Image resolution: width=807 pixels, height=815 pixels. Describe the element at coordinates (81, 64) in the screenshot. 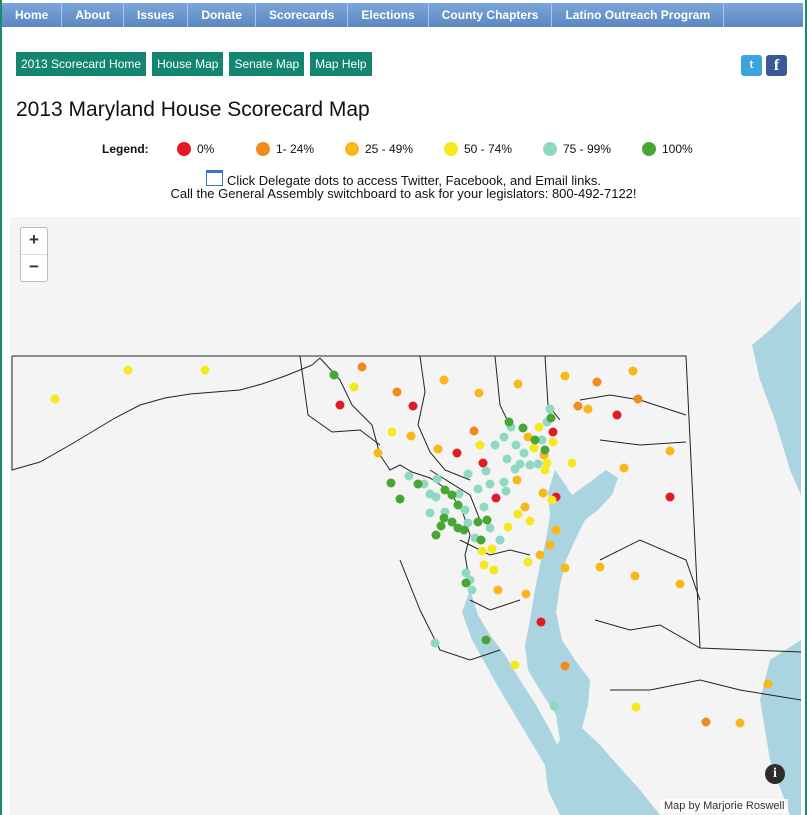

I see `scorecard-home-button: 2013 Scorecard Home` at that location.